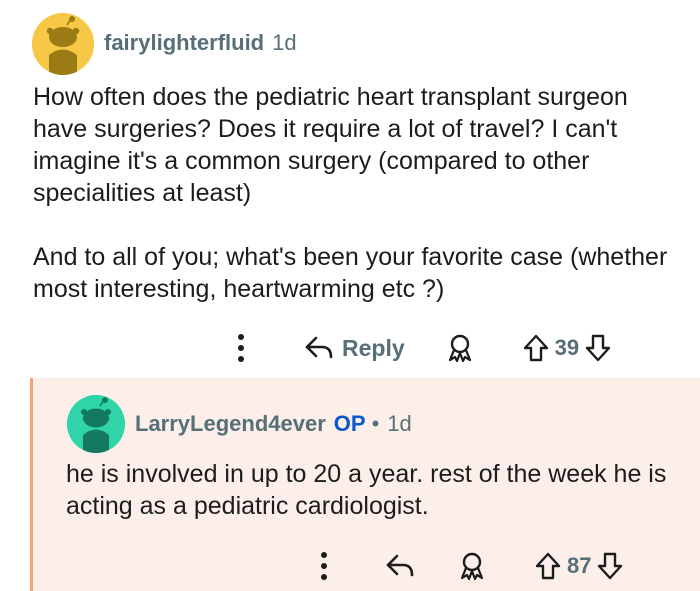 This screenshot has width=700, height=591. I want to click on comment-meta: LarryLegend4ever OP • 1d, so click(273, 424).